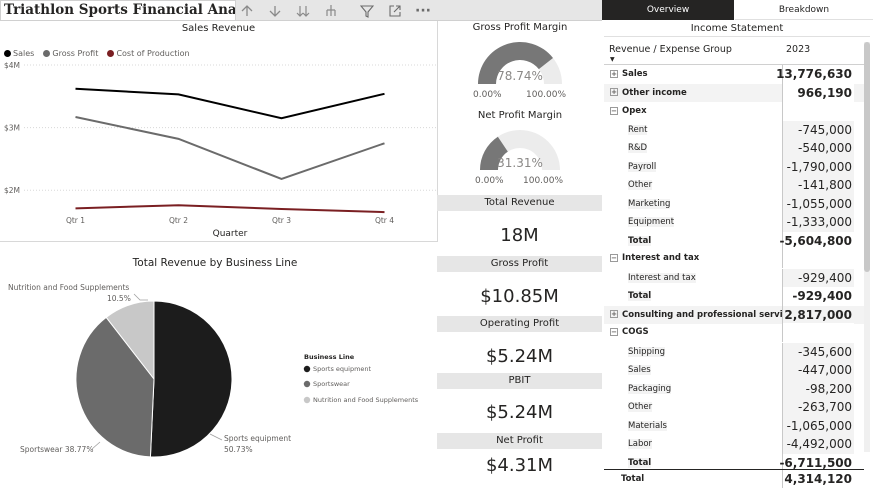 This screenshot has height=489, width=873. I want to click on matrix-row-cogs: − COGS, so click(737, 332).